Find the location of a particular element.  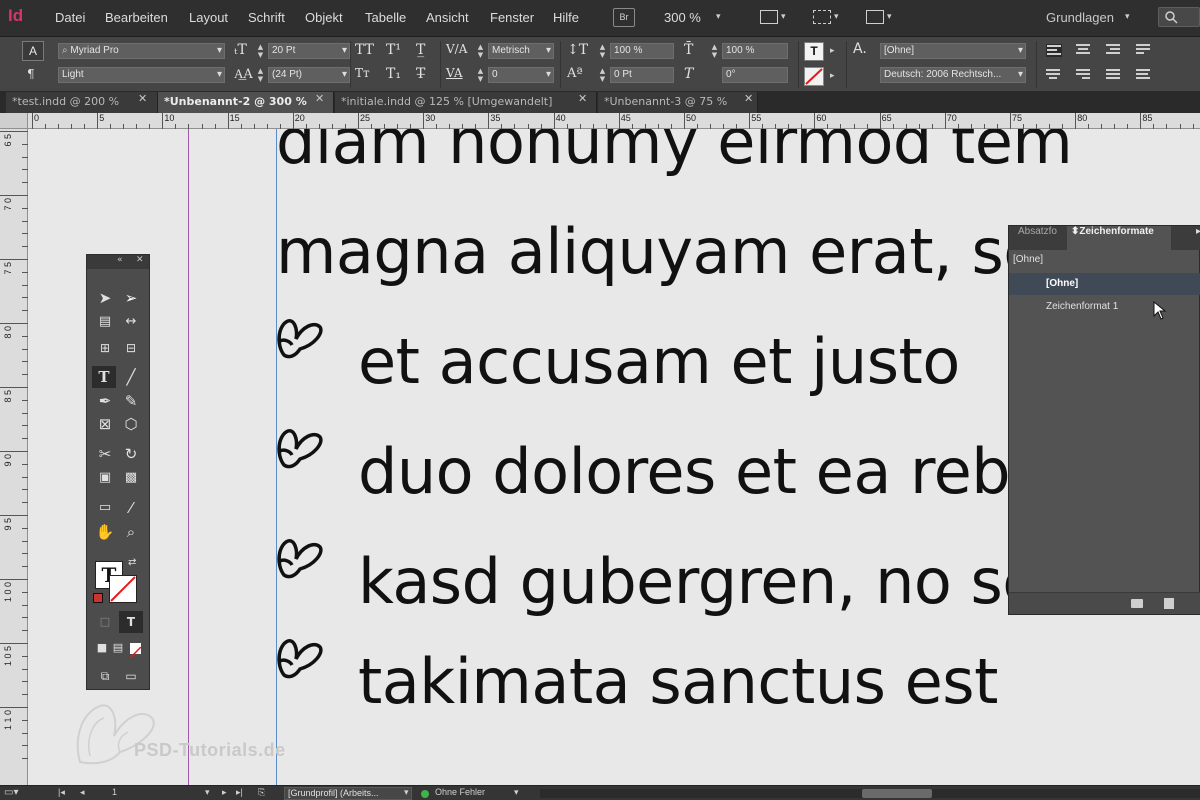

text-line-6: takimata sanctus est is located at coordinates (678, 681).